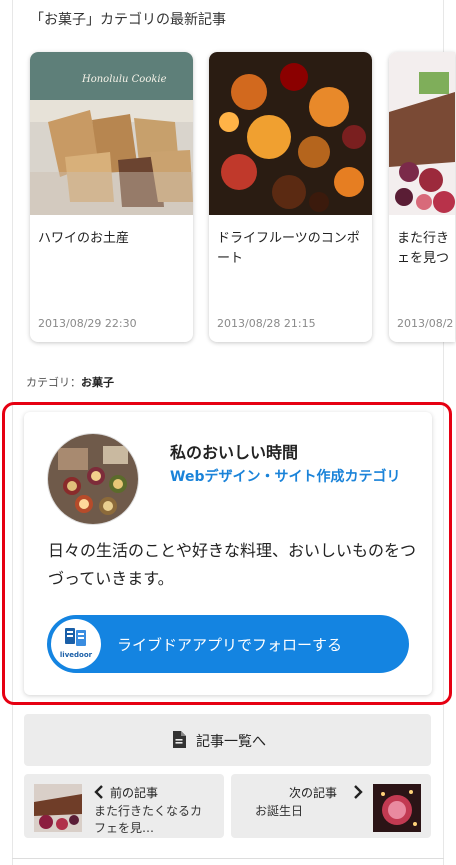 This screenshot has width=456, height=865. Describe the element at coordinates (425, 323) in the screenshot. I see `article-date: 2013/08/2` at that location.